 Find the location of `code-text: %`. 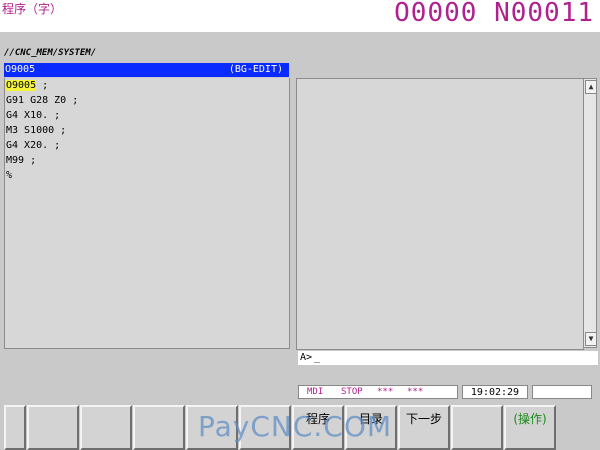

code-text: % is located at coordinates (9, 175).